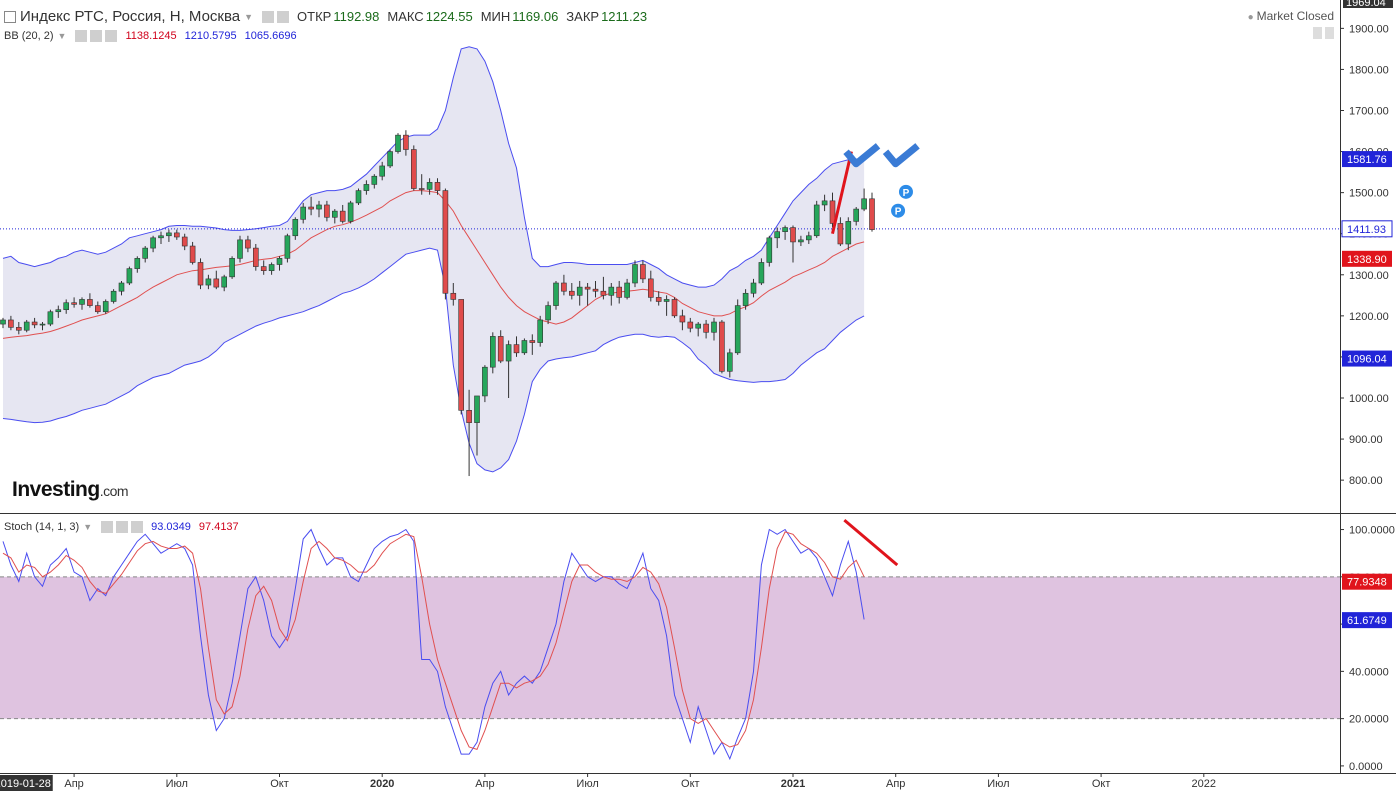 The width and height of the screenshot is (1396, 791). What do you see at coordinates (1366, 440) in the screenshot?
I see `price-tick-label: 900.00` at bounding box center [1366, 440].